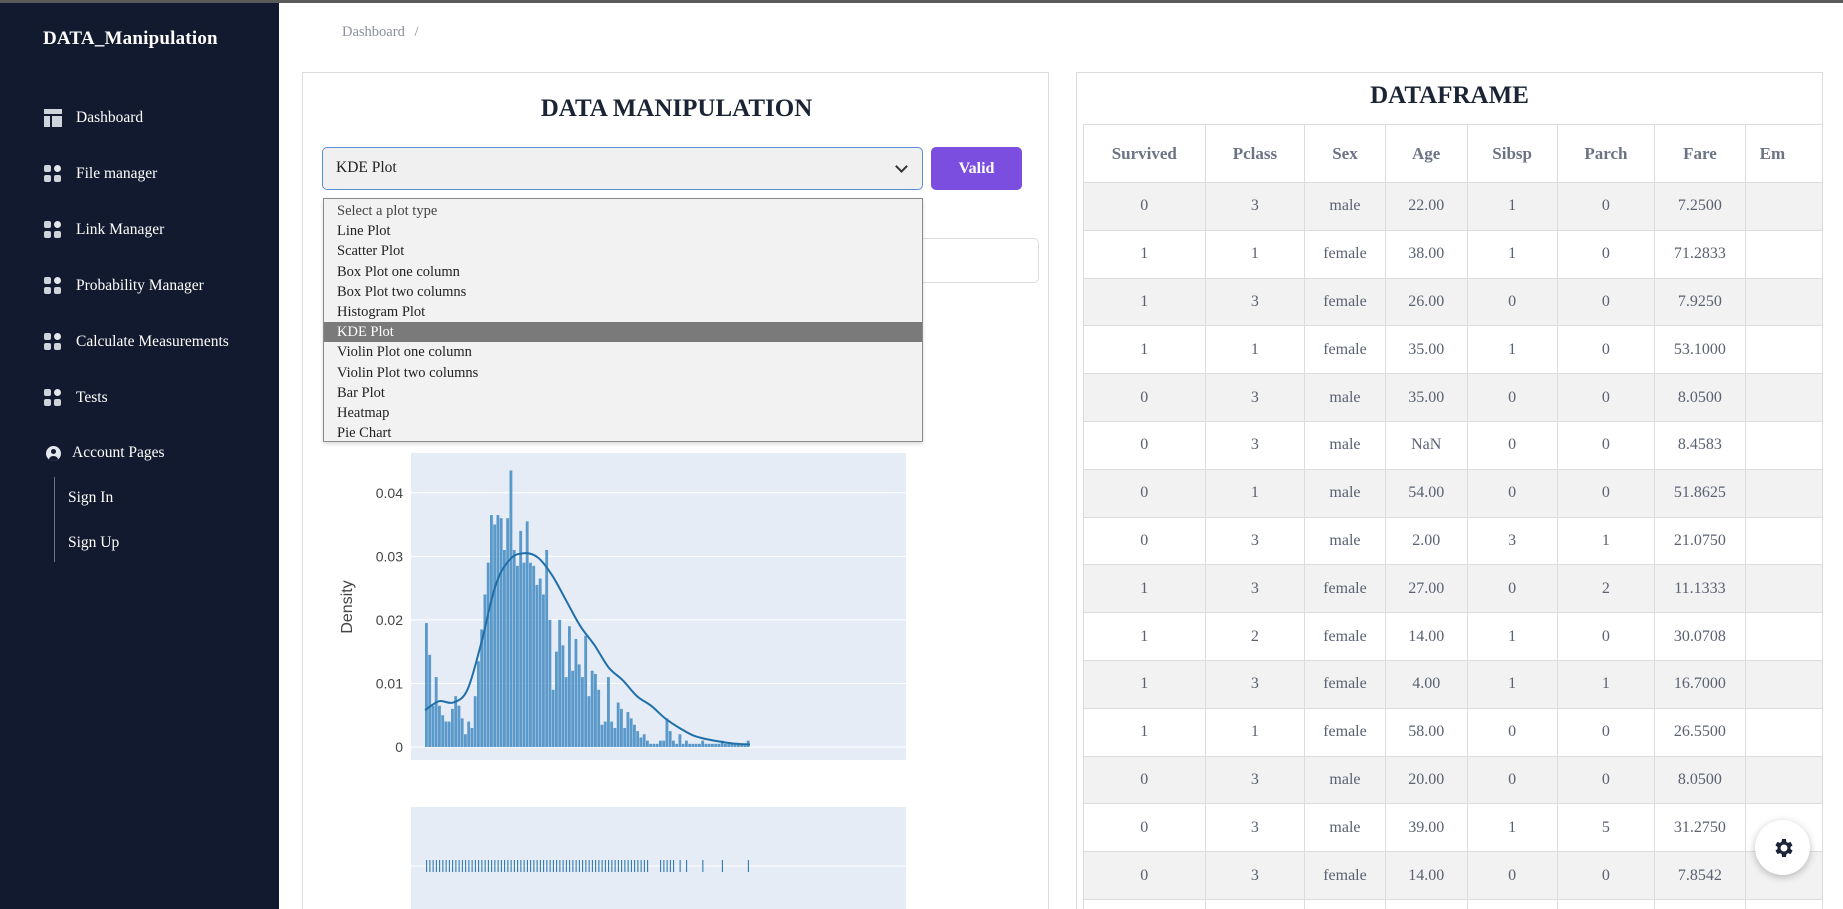  Describe the element at coordinates (100, 174) in the screenshot. I see `sidebar-item-file-manager: File manager` at that location.